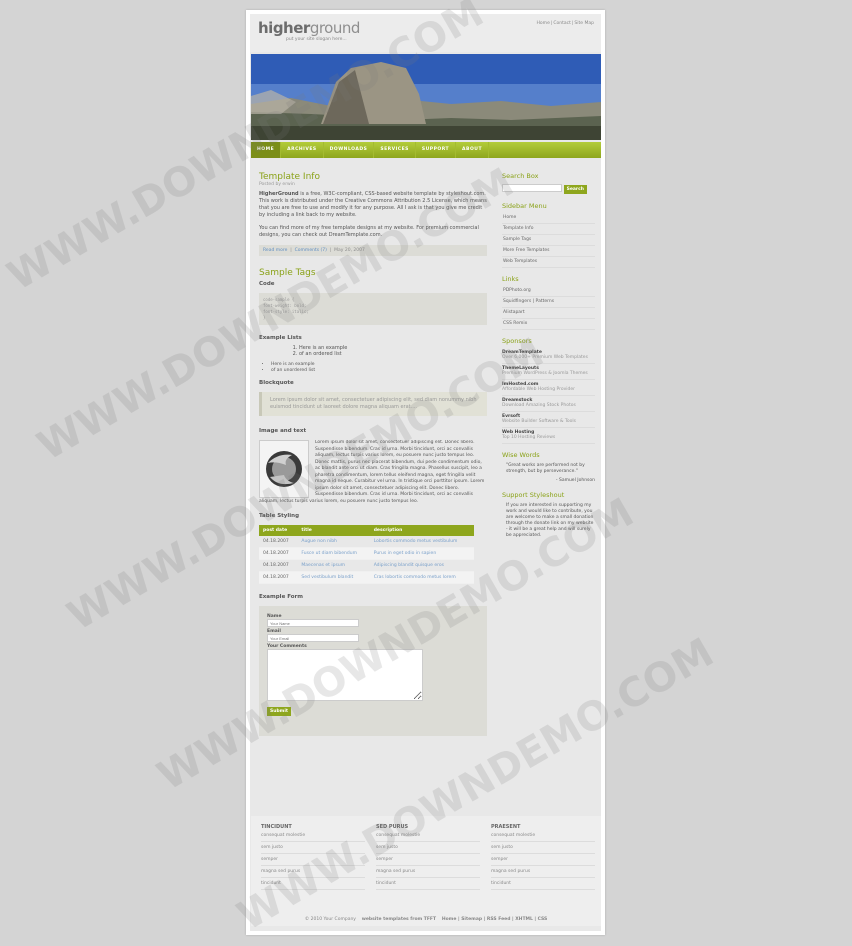  Describe the element at coordinates (539, 389) in the screenshot. I see `sponsor-desc: Affordable Web Hosting Provider` at that location.